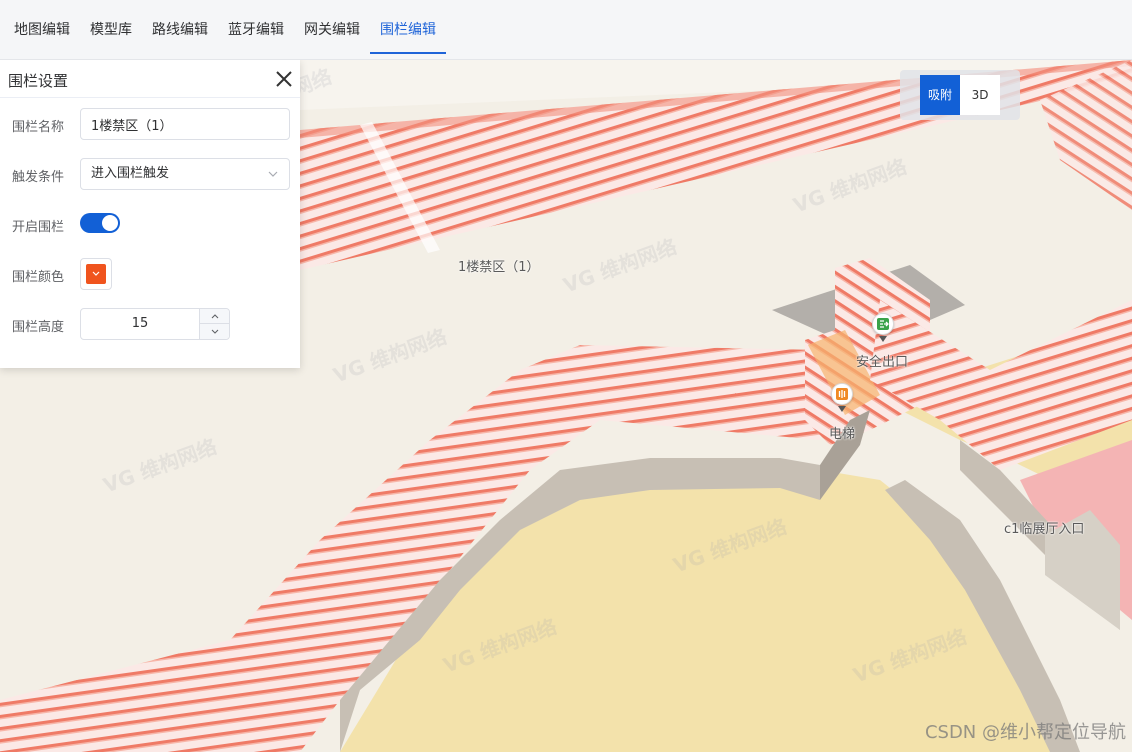  What do you see at coordinates (980, 95) in the screenshot?
I see `3d-button: 3D` at bounding box center [980, 95].